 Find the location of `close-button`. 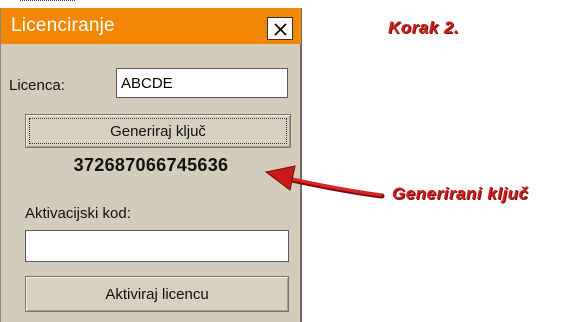

close-button is located at coordinates (280, 28).